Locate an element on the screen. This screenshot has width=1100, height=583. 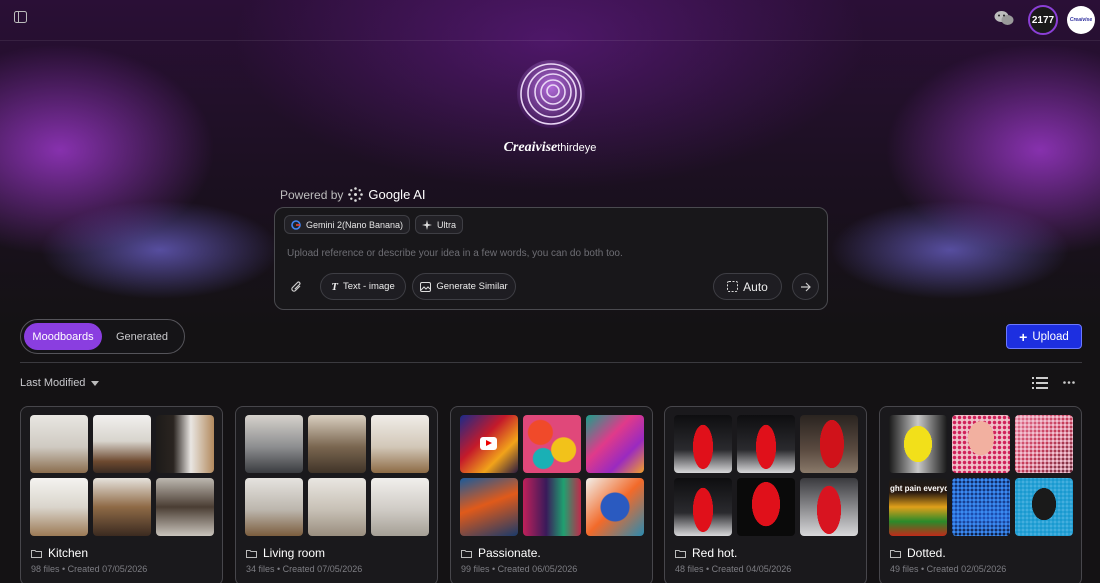
generate-similar-button: Generate Similar is located at coordinates (464, 286).